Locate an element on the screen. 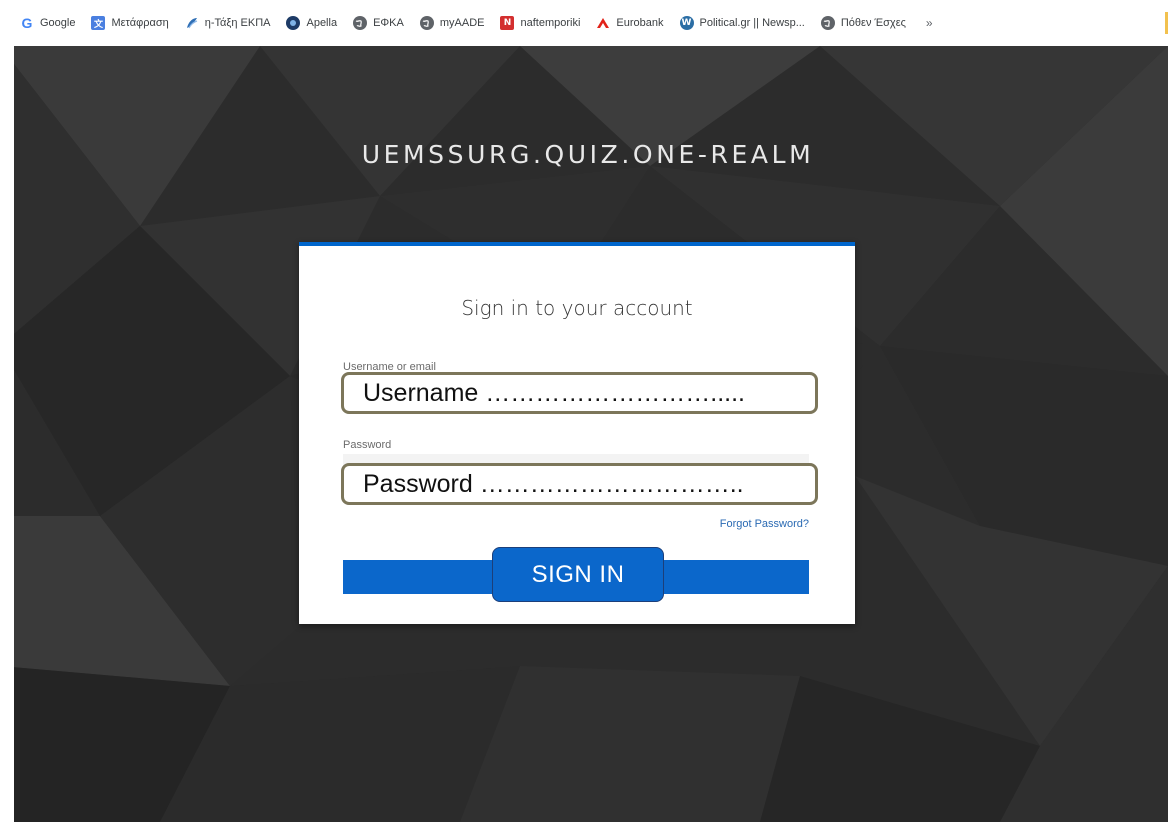  bookmark-translate: 文 Μετάφραση is located at coordinates (130, 23).